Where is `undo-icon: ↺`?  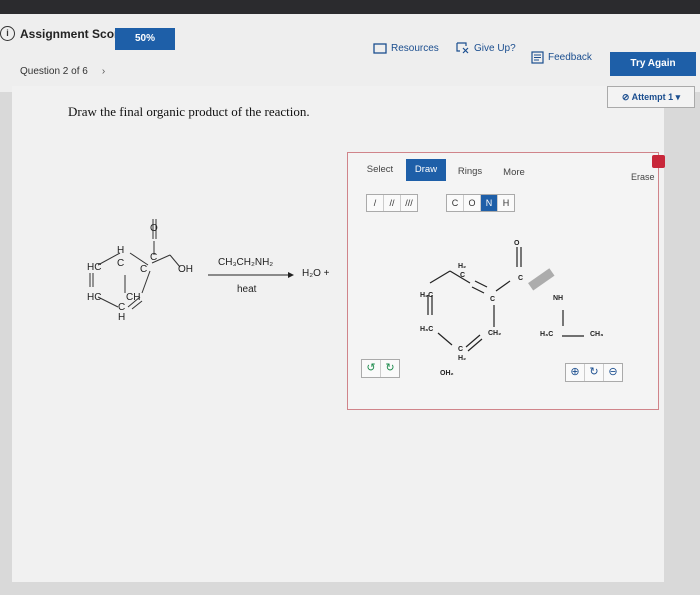
undo-icon: ↺ is located at coordinates (371, 368).